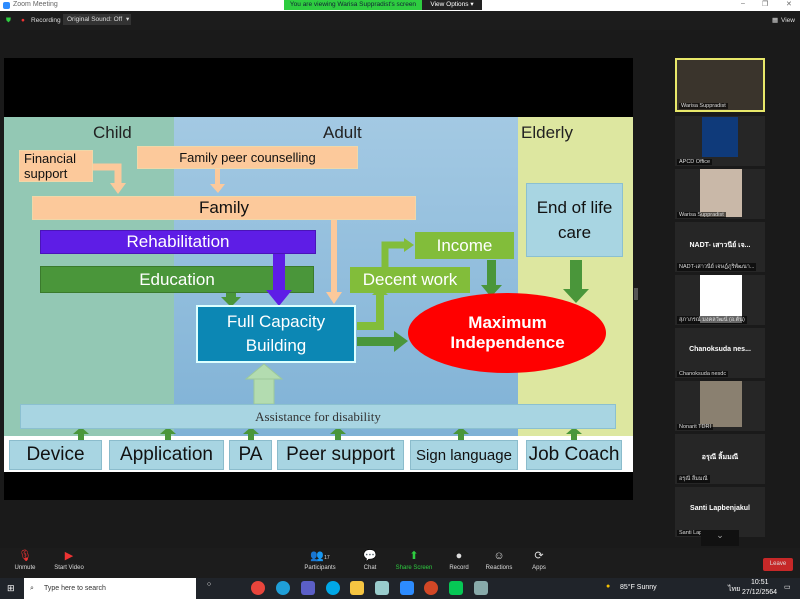 Image resolution: width=800 pixels, height=599 pixels. Describe the element at coordinates (264, 371) in the screenshot. I see `assistance-arrow-head` at that location.